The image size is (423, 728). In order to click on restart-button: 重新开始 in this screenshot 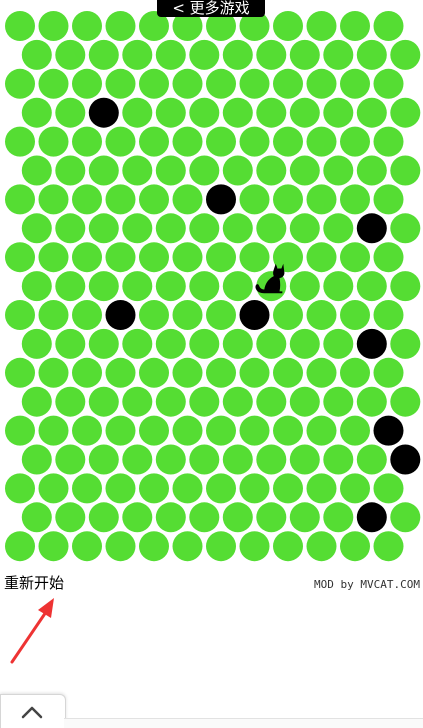, I will do `click(34, 583)`.